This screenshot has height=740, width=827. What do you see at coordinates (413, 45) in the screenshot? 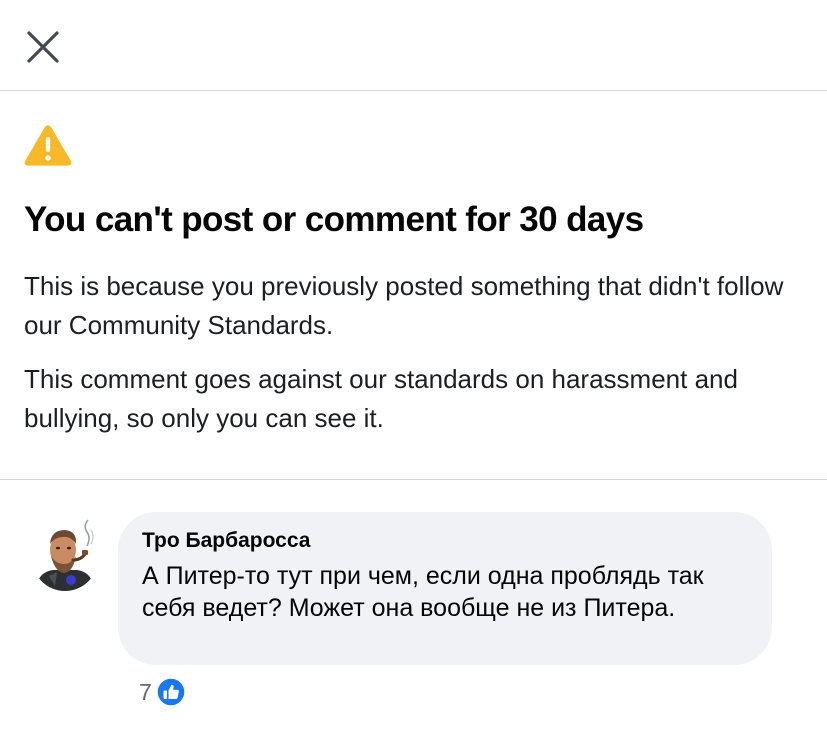
I see `dialog-header` at bounding box center [413, 45].